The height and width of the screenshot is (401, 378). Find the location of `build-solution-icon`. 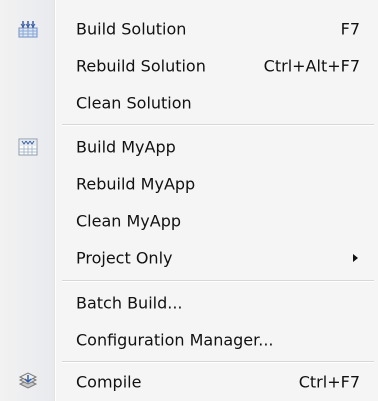

build-solution-icon is located at coordinates (28, 29).